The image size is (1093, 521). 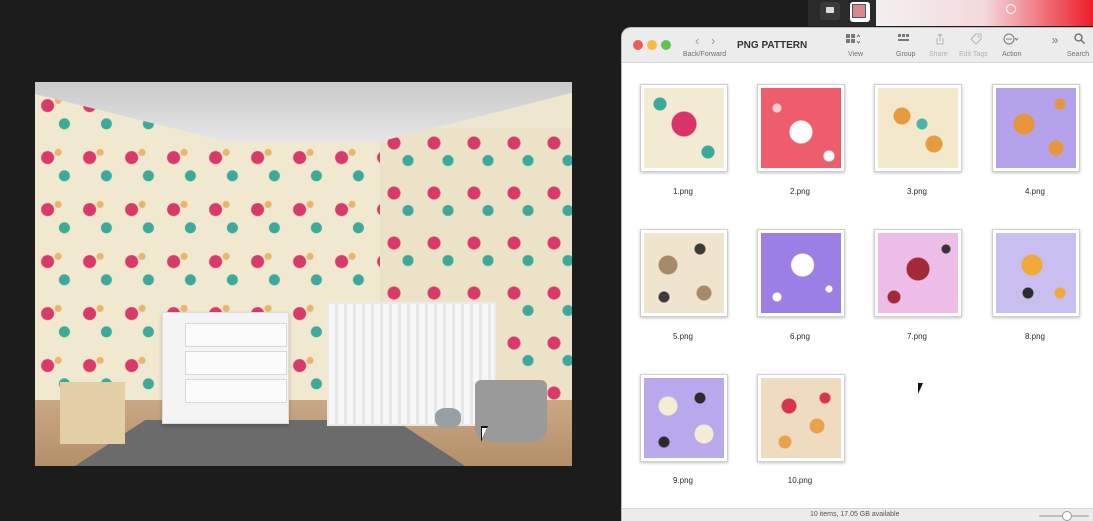 What do you see at coordinates (856, 54) in the screenshot?
I see `view-label: View` at bounding box center [856, 54].